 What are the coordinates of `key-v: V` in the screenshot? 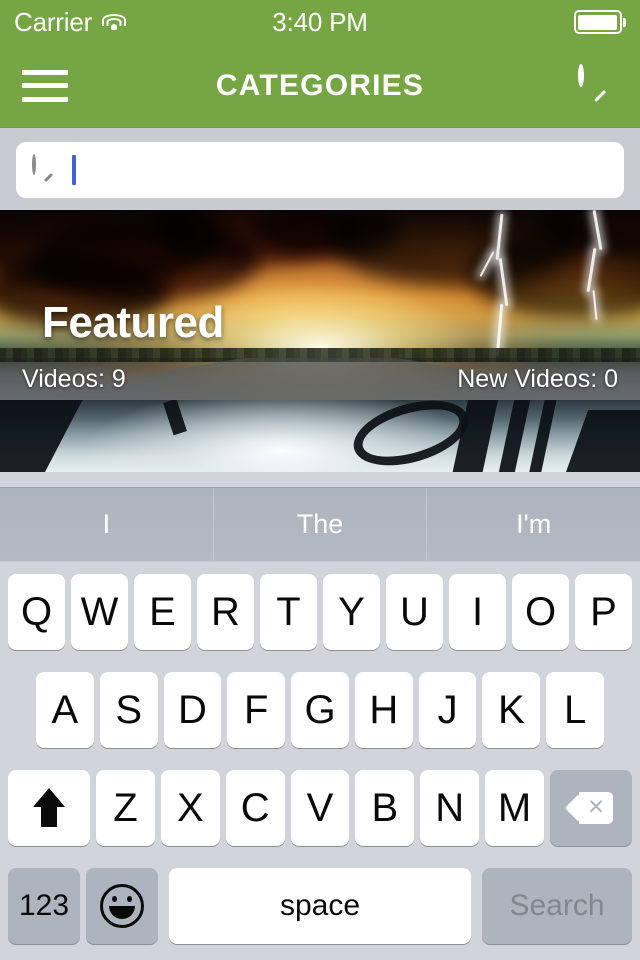 It's located at (320, 808).